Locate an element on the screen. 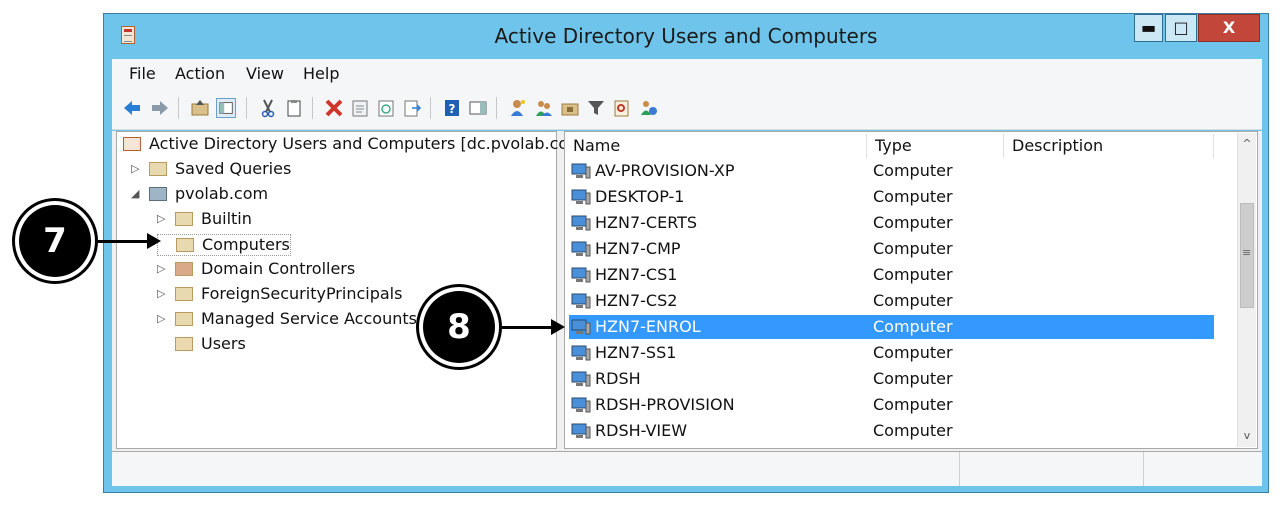 The width and height of the screenshot is (1285, 508). row-name: RDSH is located at coordinates (618, 378).